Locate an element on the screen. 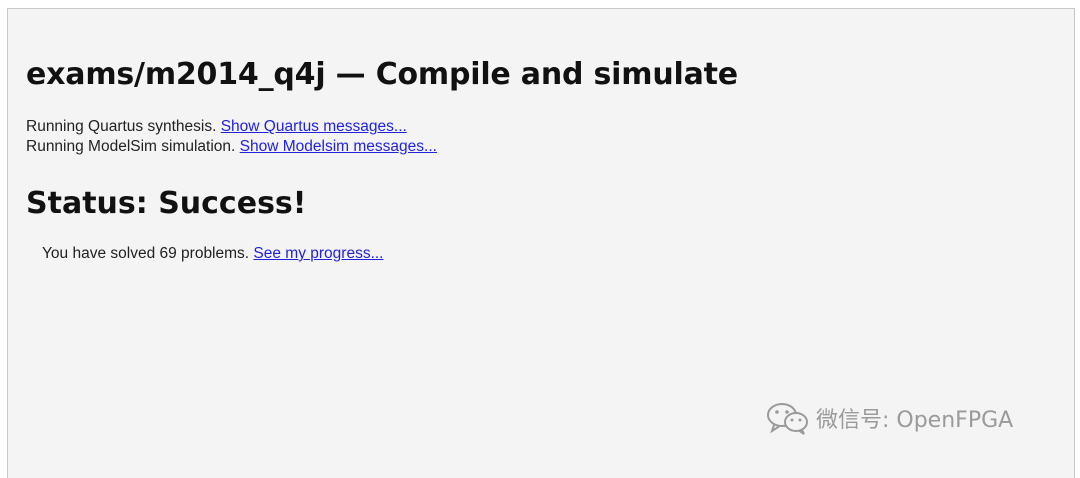 This screenshot has width=1080, height=478. modelsim-status-text: Running ModelSim simulation. is located at coordinates (133, 146).